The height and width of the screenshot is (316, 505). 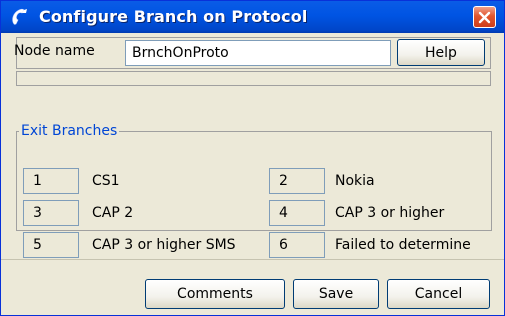 What do you see at coordinates (54, 51) in the screenshot?
I see `node-name-label: Node name` at bounding box center [54, 51].